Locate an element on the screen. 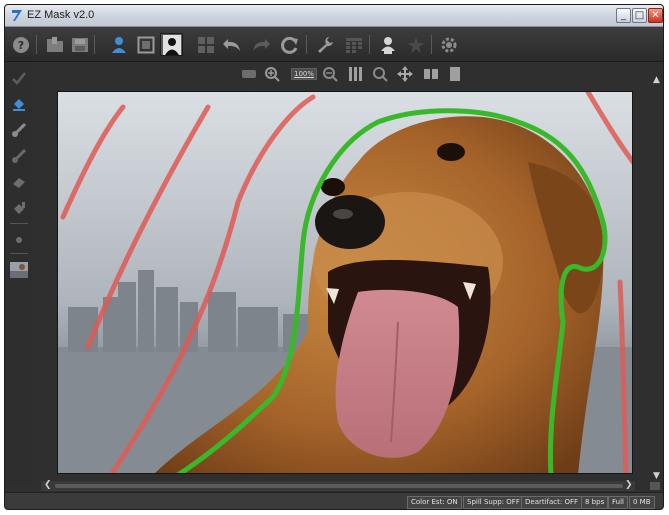 Image resolution: width=669 pixels, height=515 pixels. view-status: Full is located at coordinates (618, 502).